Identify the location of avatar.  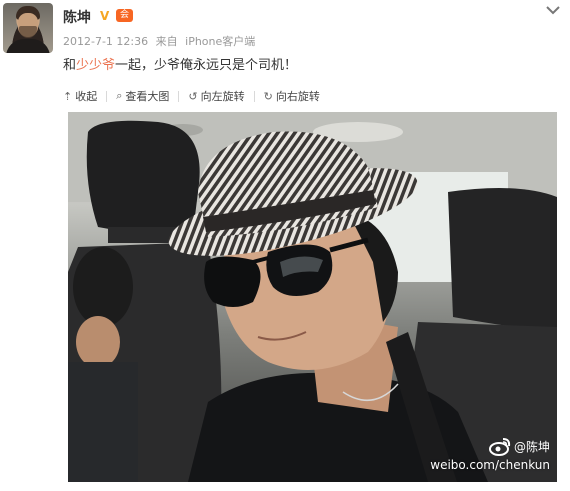
(28, 28).